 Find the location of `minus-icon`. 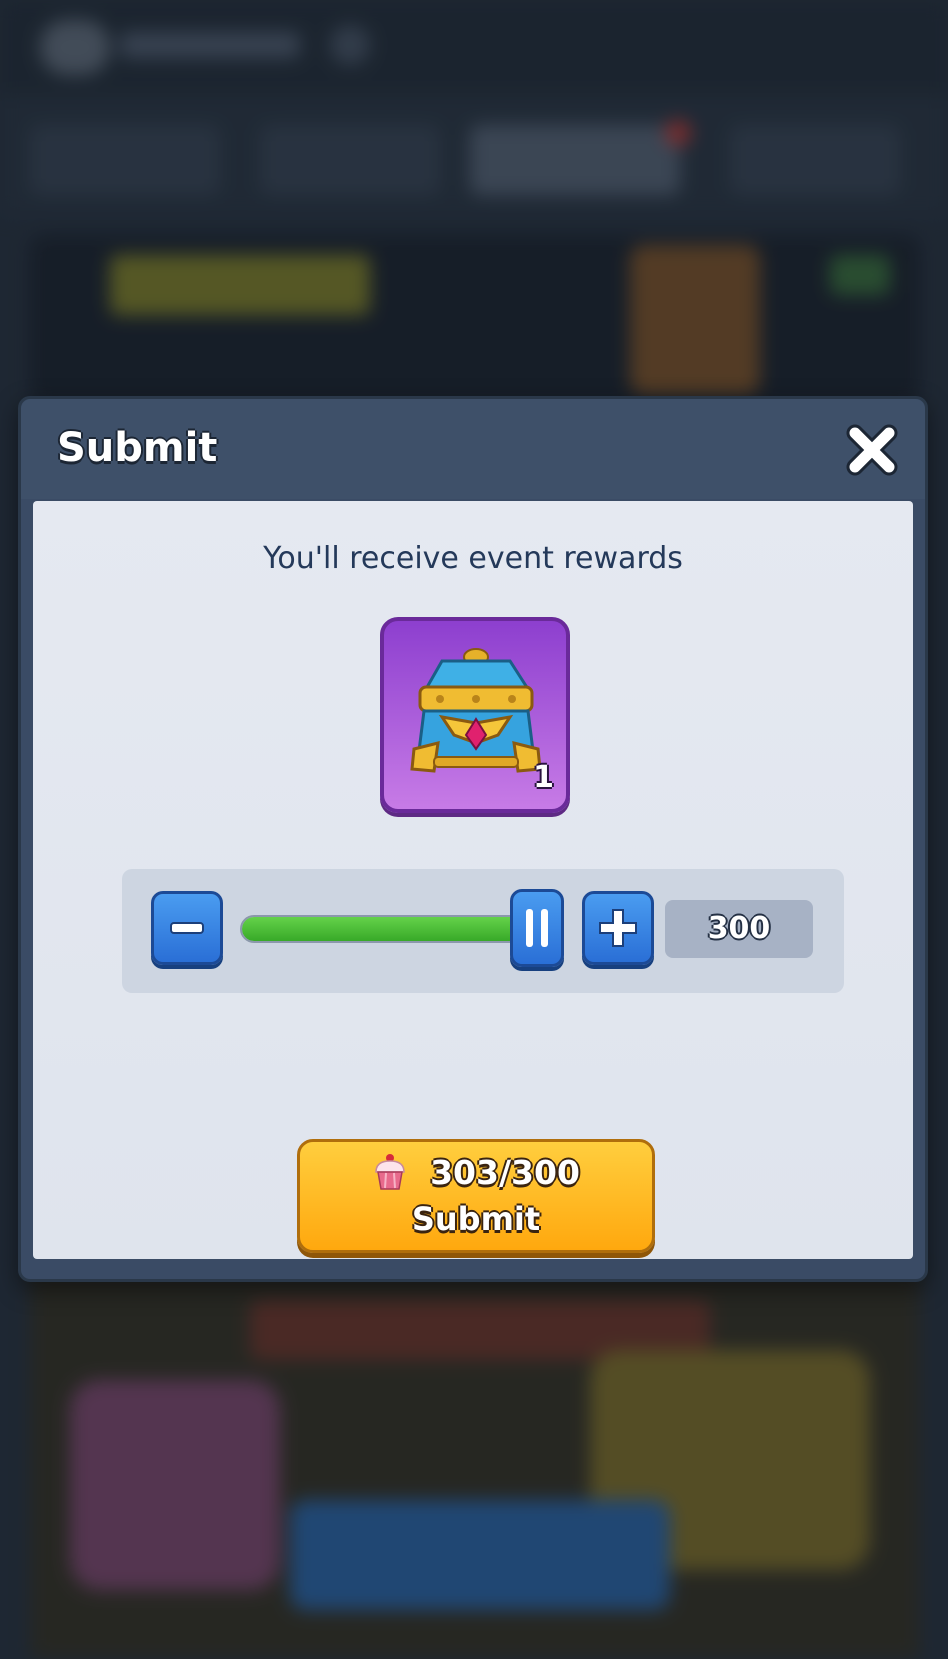

minus-icon is located at coordinates (187, 928).